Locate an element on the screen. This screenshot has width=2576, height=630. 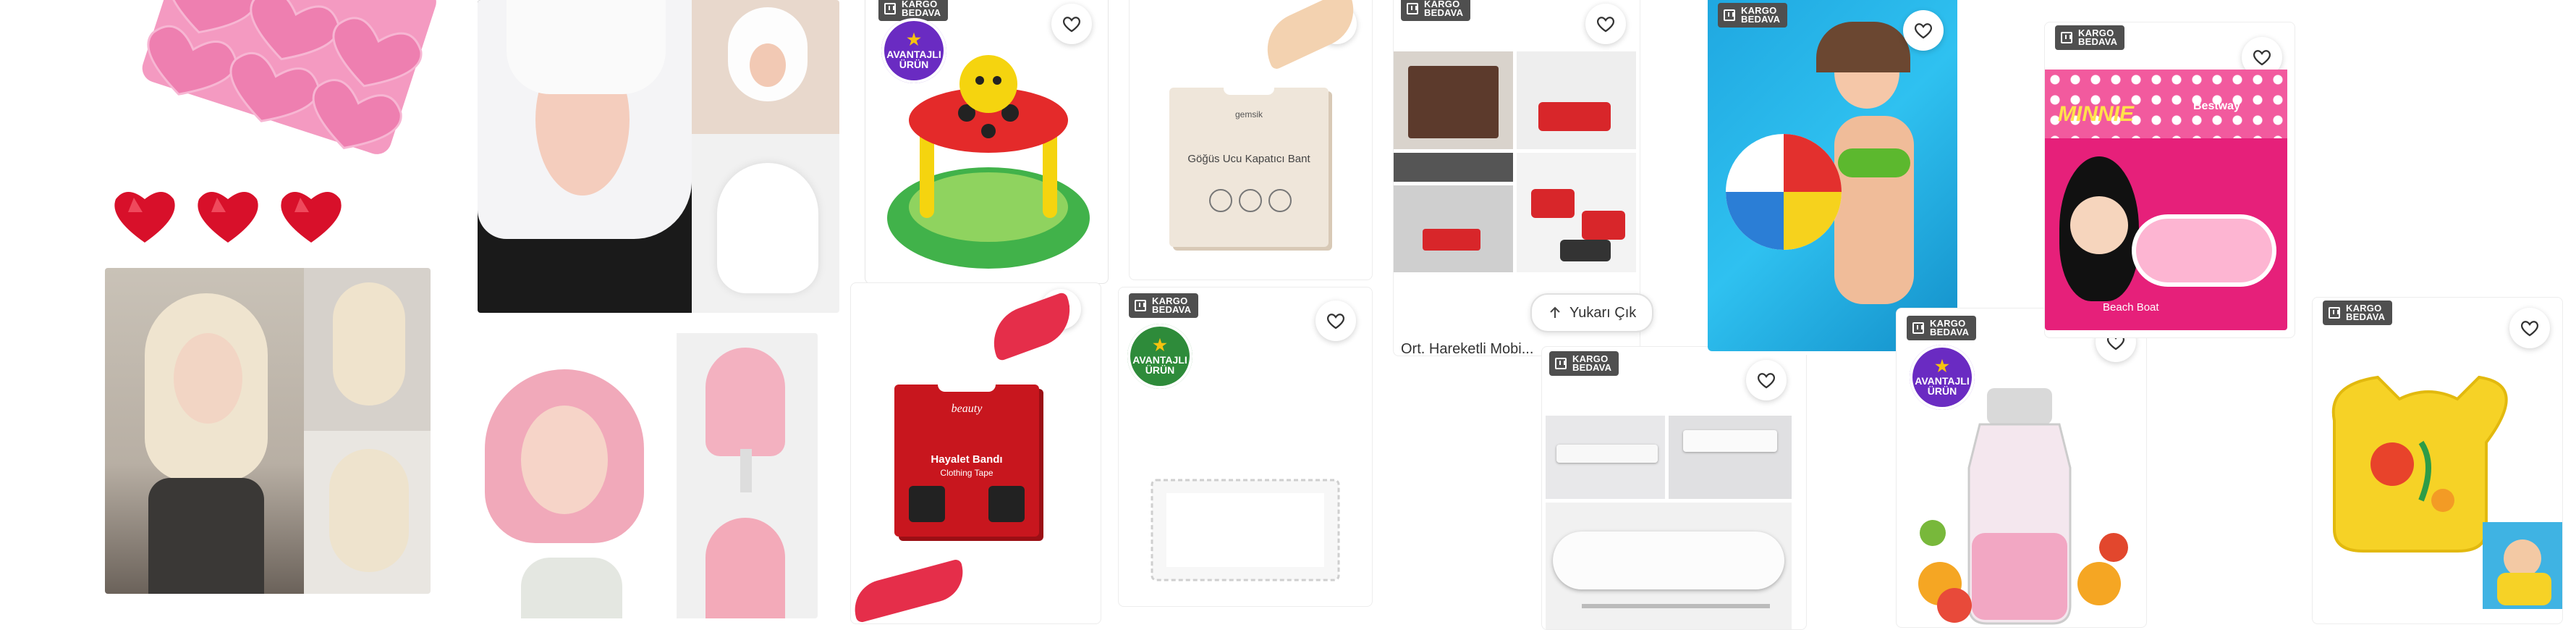
pink-wig-model is located at coordinates (568, 487).